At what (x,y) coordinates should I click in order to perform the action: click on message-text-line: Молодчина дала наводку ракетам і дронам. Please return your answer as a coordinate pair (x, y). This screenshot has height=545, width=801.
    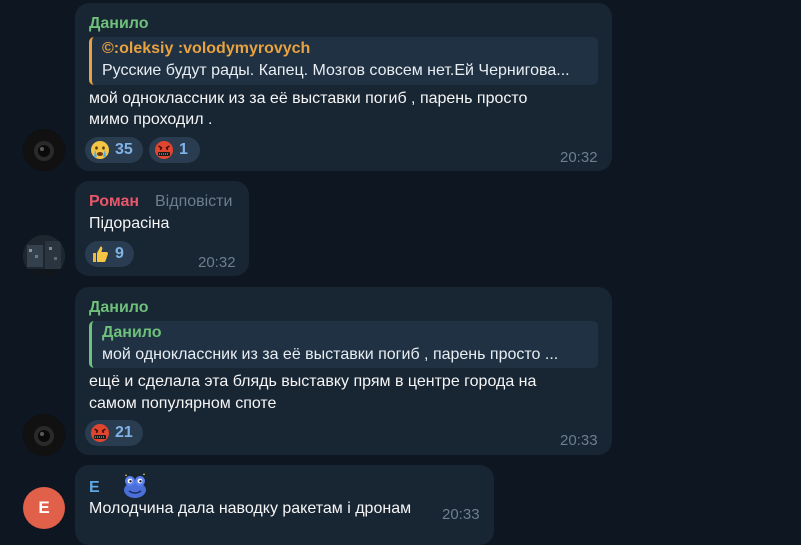
    Looking at the image, I should click on (250, 508).